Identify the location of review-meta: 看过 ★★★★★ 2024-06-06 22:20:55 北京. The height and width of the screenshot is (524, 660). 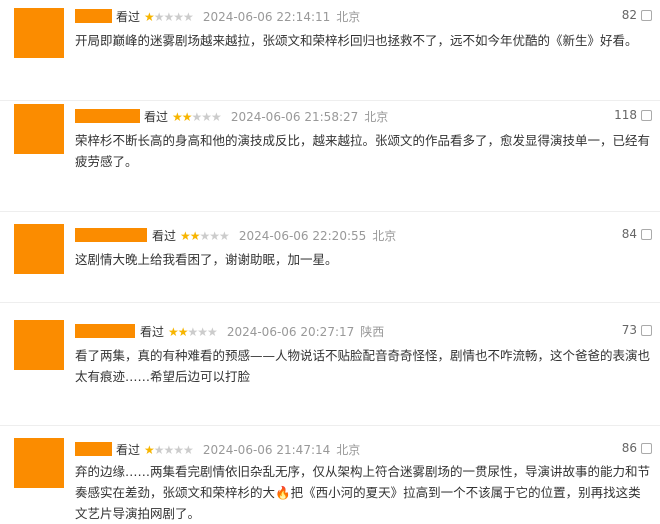
(274, 235).